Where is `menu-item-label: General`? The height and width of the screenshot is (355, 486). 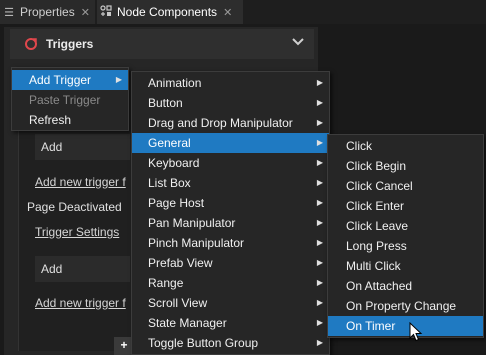
menu-item-label: General is located at coordinates (169, 143).